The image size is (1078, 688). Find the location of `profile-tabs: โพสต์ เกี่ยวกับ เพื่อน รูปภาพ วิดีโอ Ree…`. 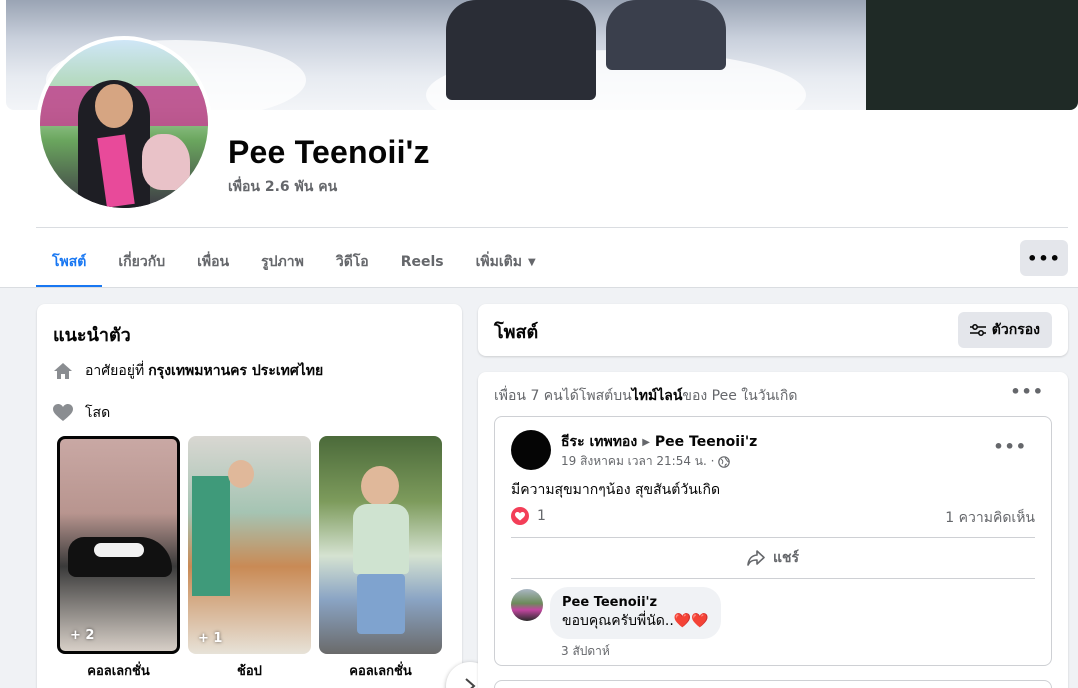

profile-tabs: โพสต์ เกี่ยวกับ เพื่อน รูปภาพ วิดีโอ Ree… is located at coordinates (294, 262).